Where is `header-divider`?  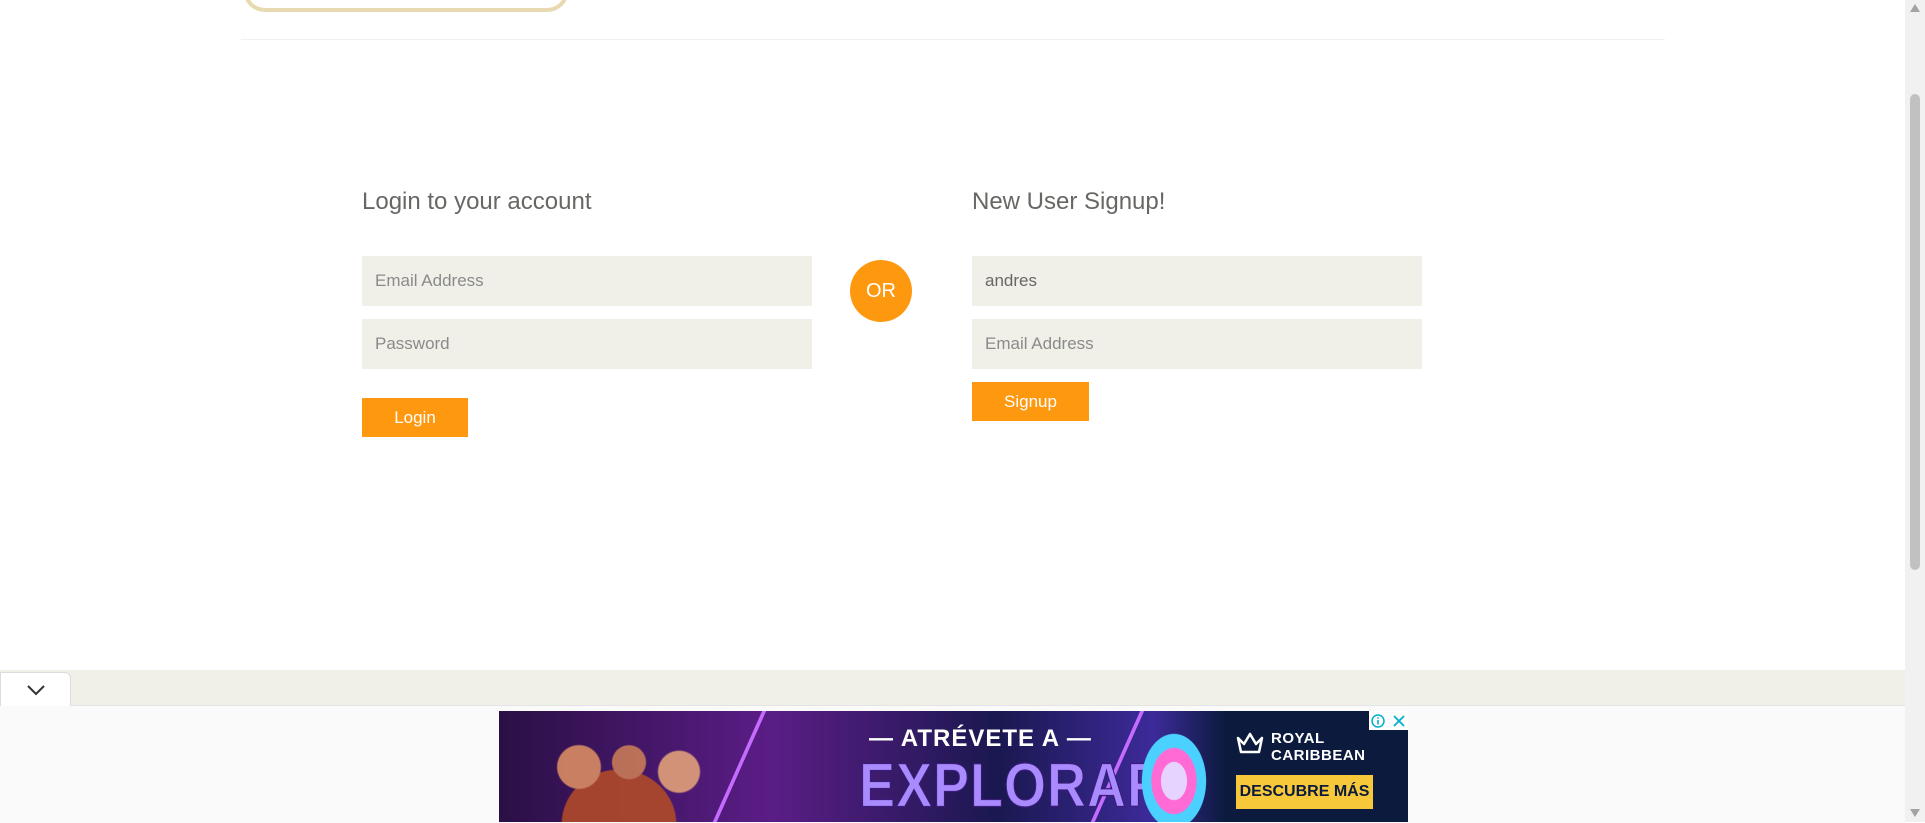
header-divider is located at coordinates (953, 39).